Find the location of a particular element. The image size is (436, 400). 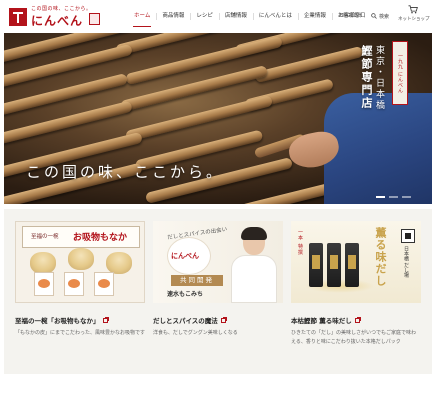

feature-card-title: 至福の一椀「お吸物もなか」 is located at coordinates (62, 320).